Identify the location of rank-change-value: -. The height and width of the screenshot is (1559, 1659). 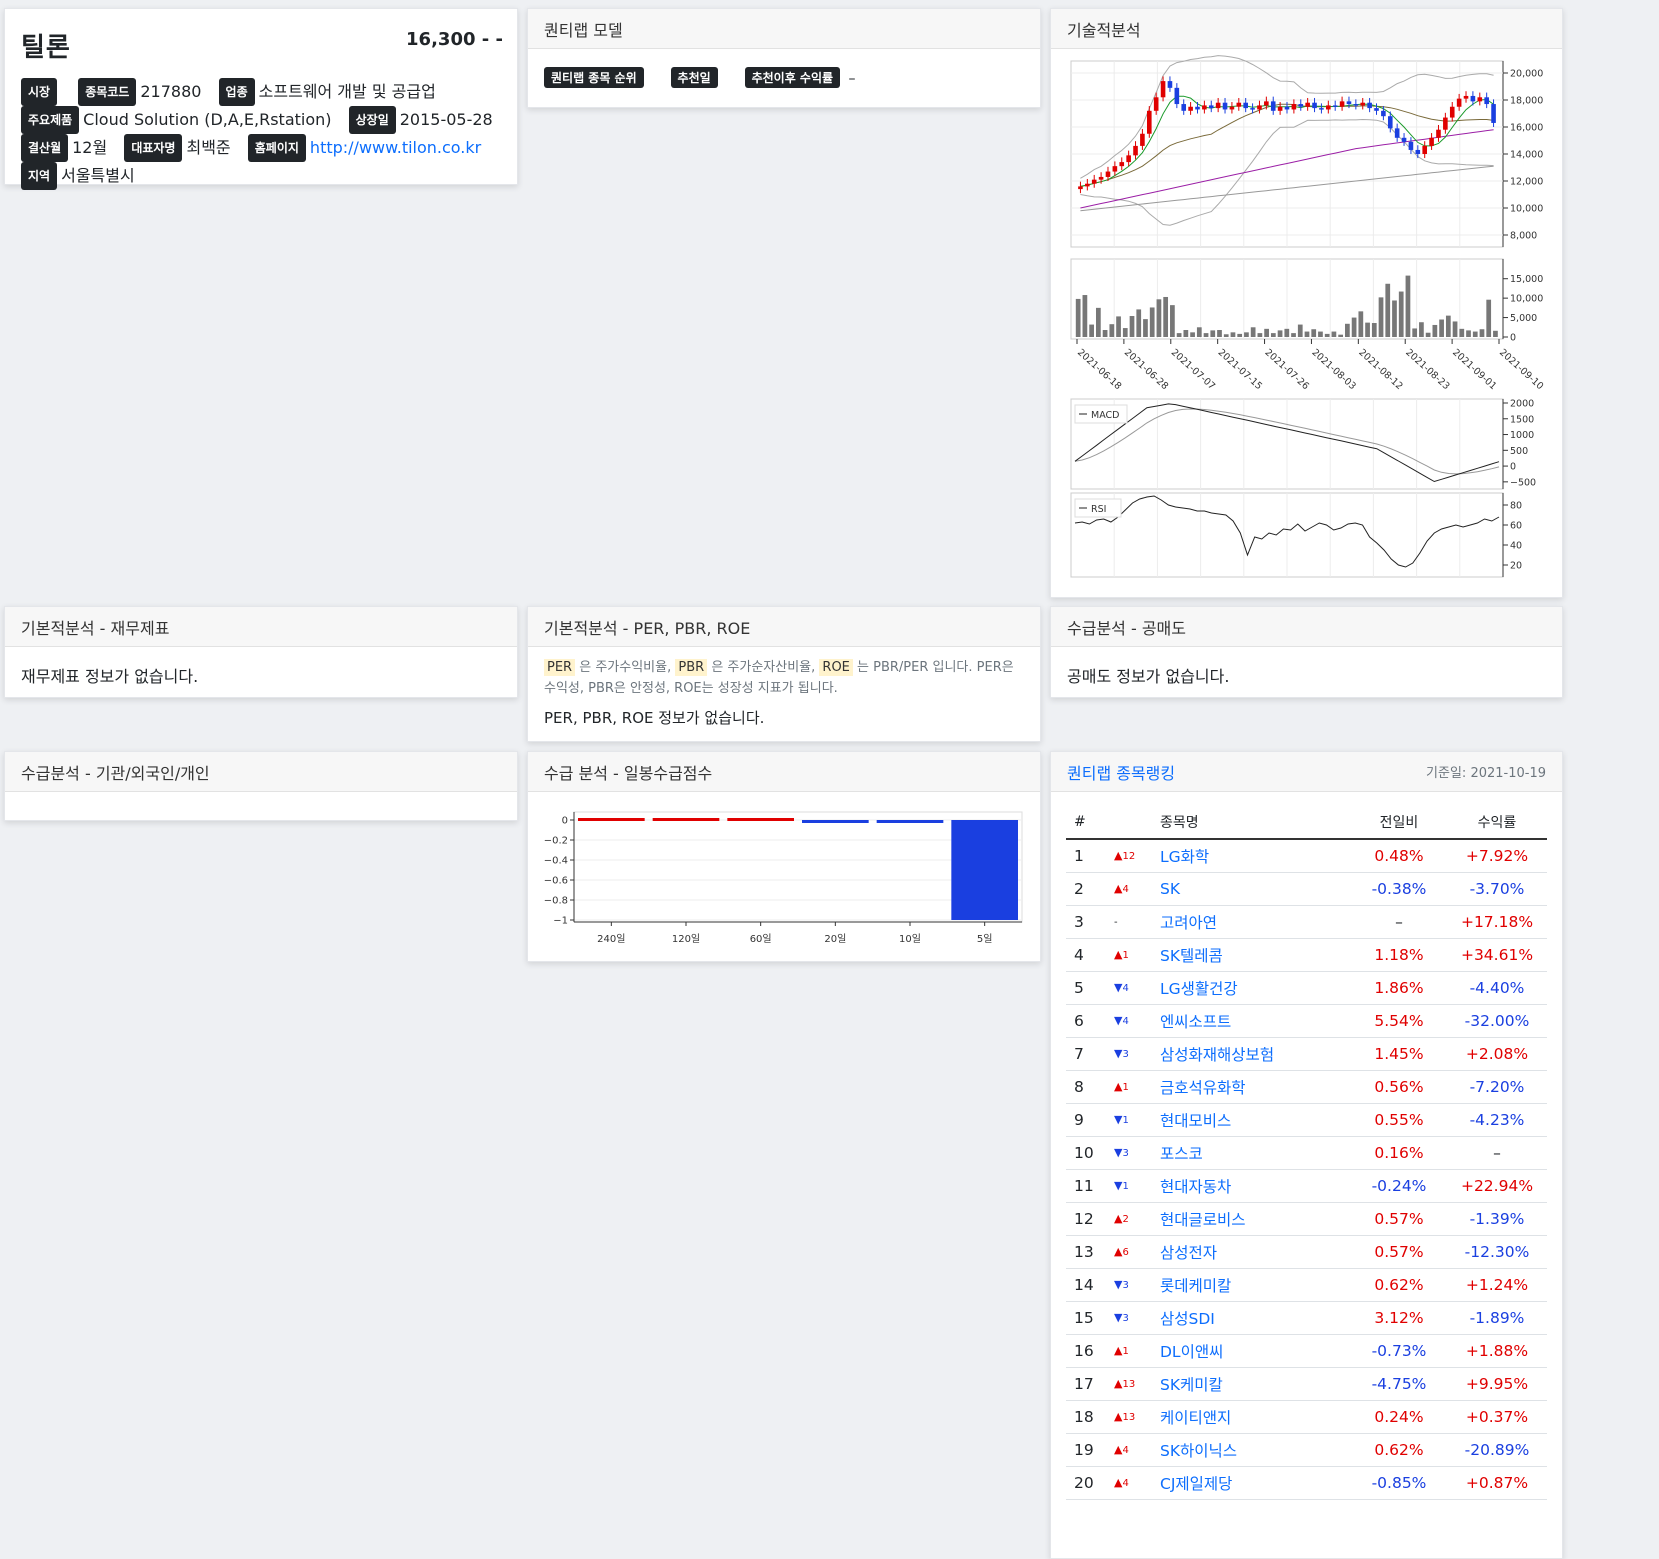
(1116, 922).